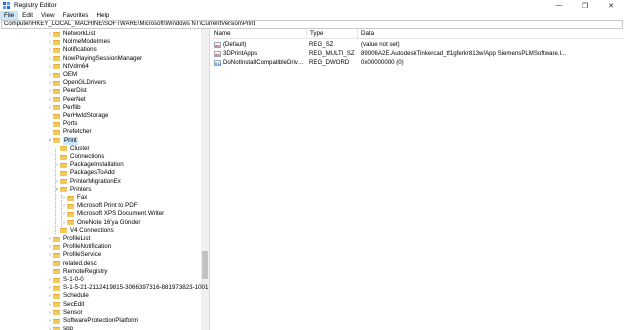 The image size is (624, 330). Describe the element at coordinates (76, 15) in the screenshot. I see `menu-favorites: Favorites` at that location.